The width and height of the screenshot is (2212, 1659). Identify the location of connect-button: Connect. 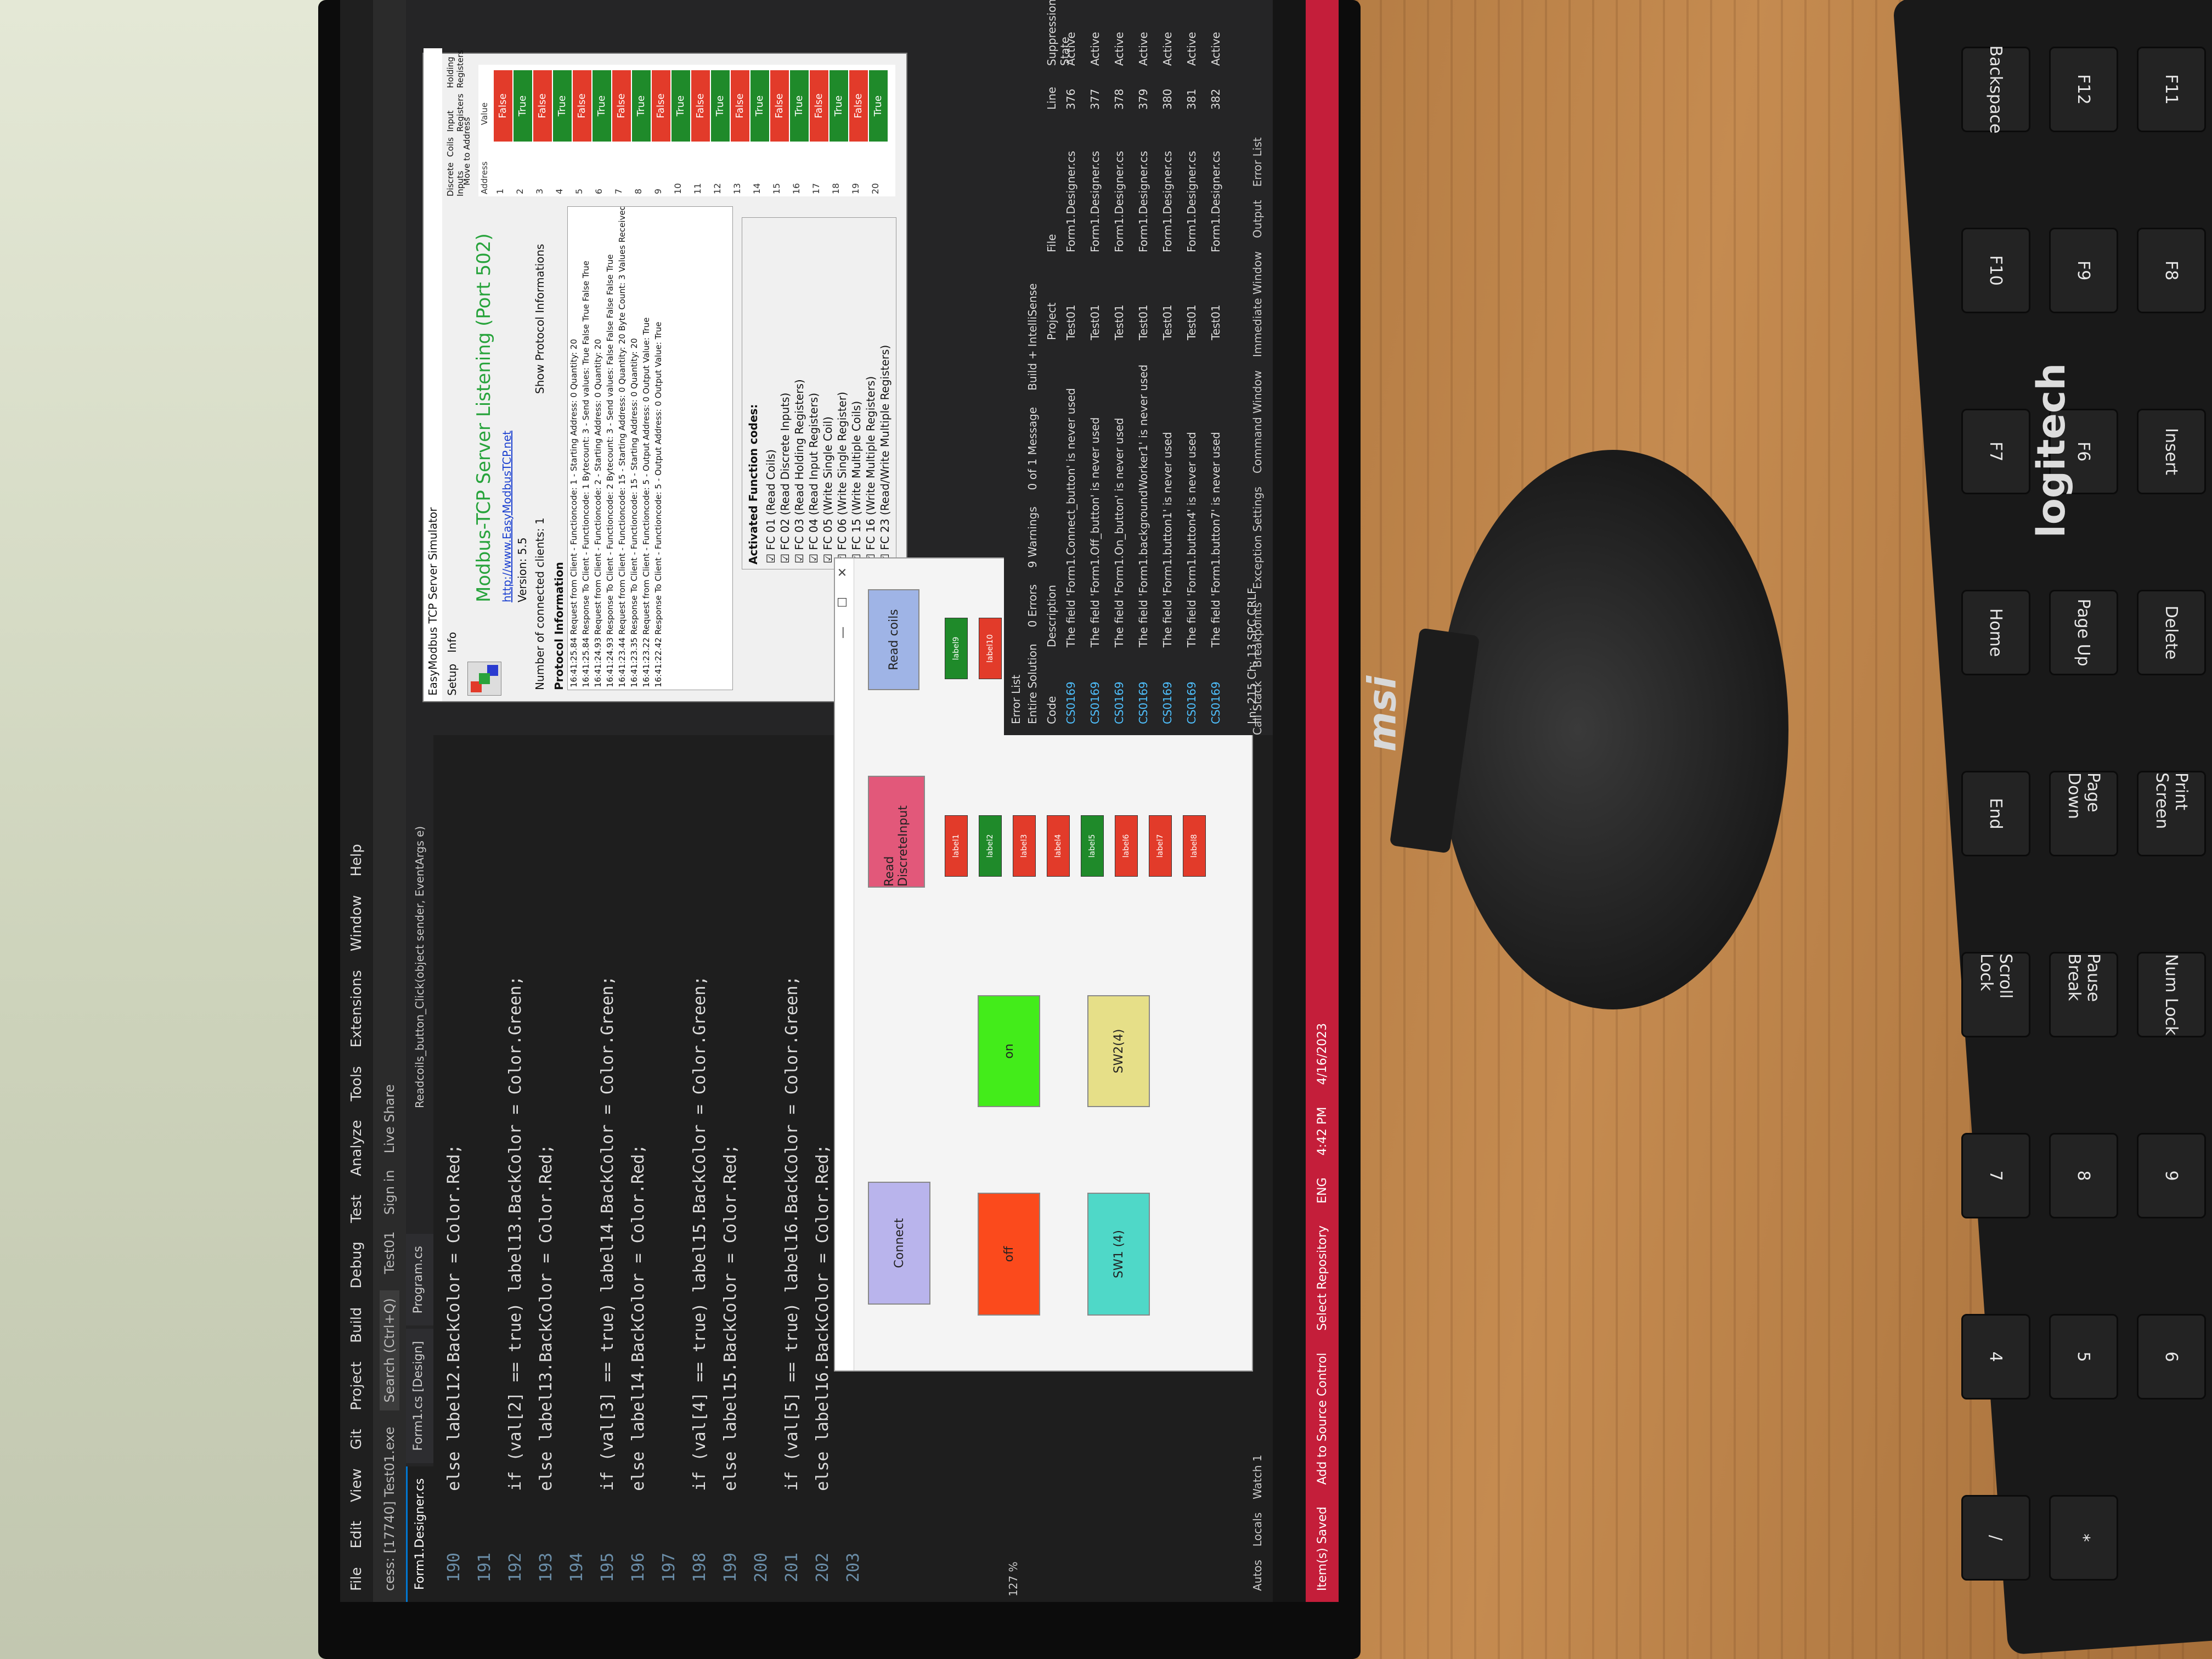
(899, 1243).